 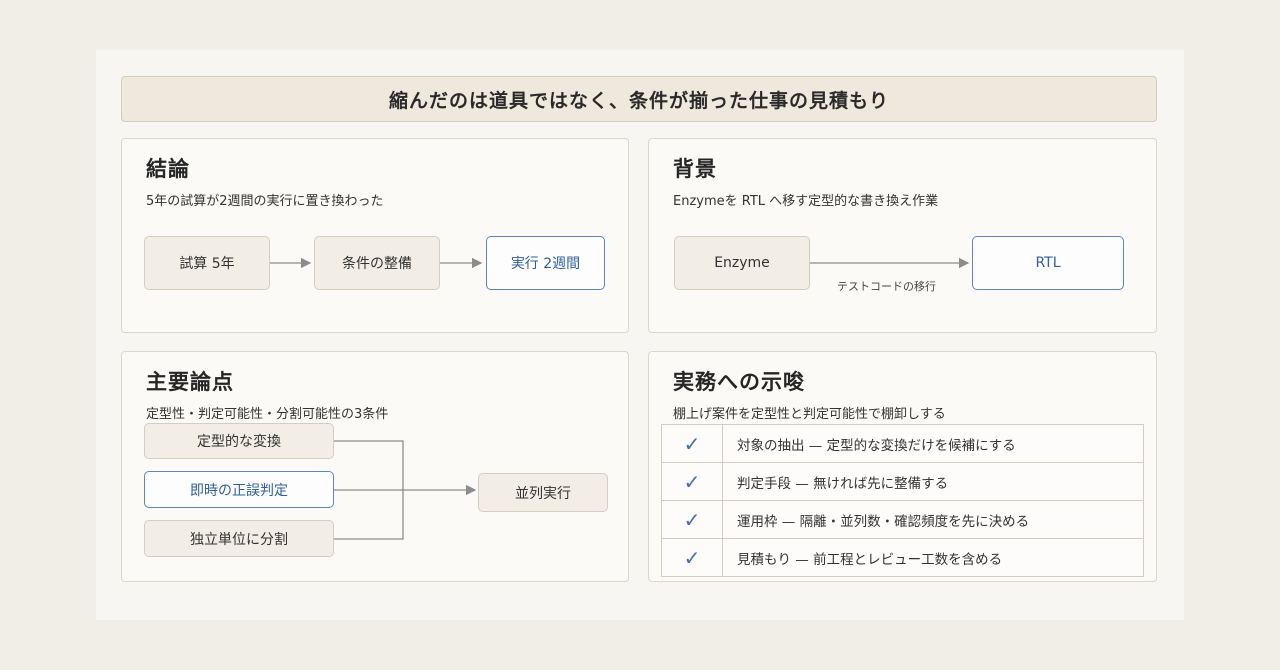 What do you see at coordinates (933, 443) in the screenshot?
I see `checklist-text: 対象の抽出 — 定型的な変換だけを候補にする` at bounding box center [933, 443].